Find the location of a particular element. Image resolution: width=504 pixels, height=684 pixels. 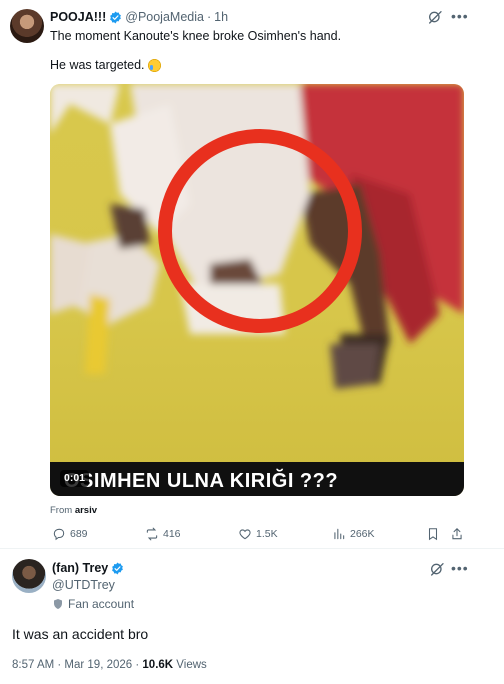

reply-icon is located at coordinates (59, 534).